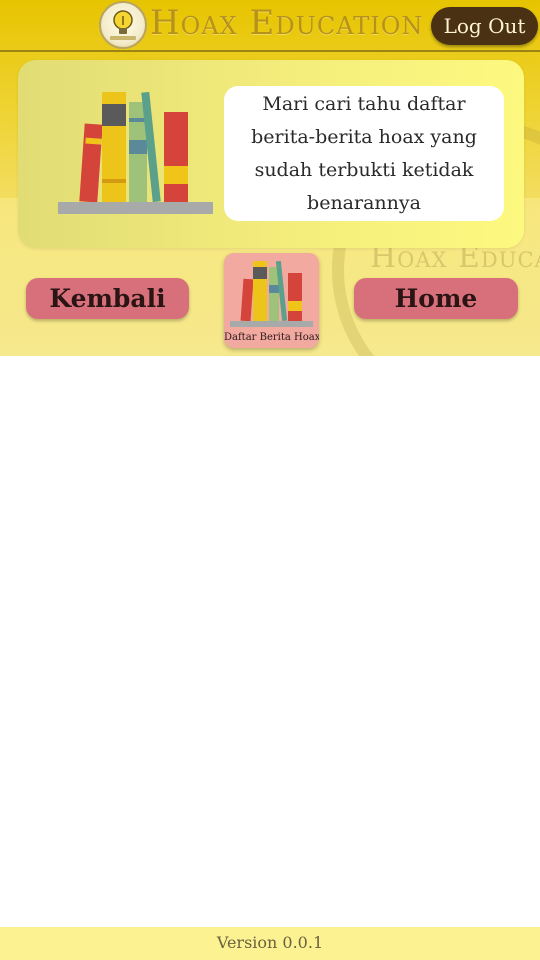 This screenshot has height=960, width=540. I want to click on version-text: Version 0.0.1, so click(270, 942).